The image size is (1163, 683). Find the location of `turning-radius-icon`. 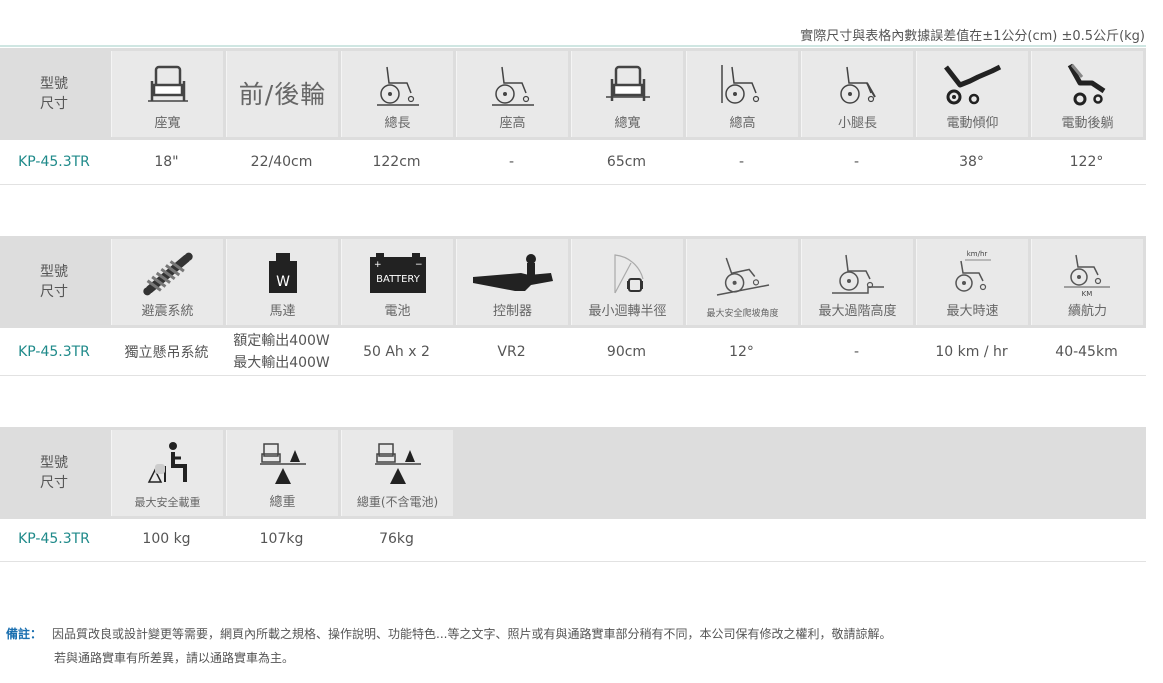

turning-radius-icon is located at coordinates (628, 274).